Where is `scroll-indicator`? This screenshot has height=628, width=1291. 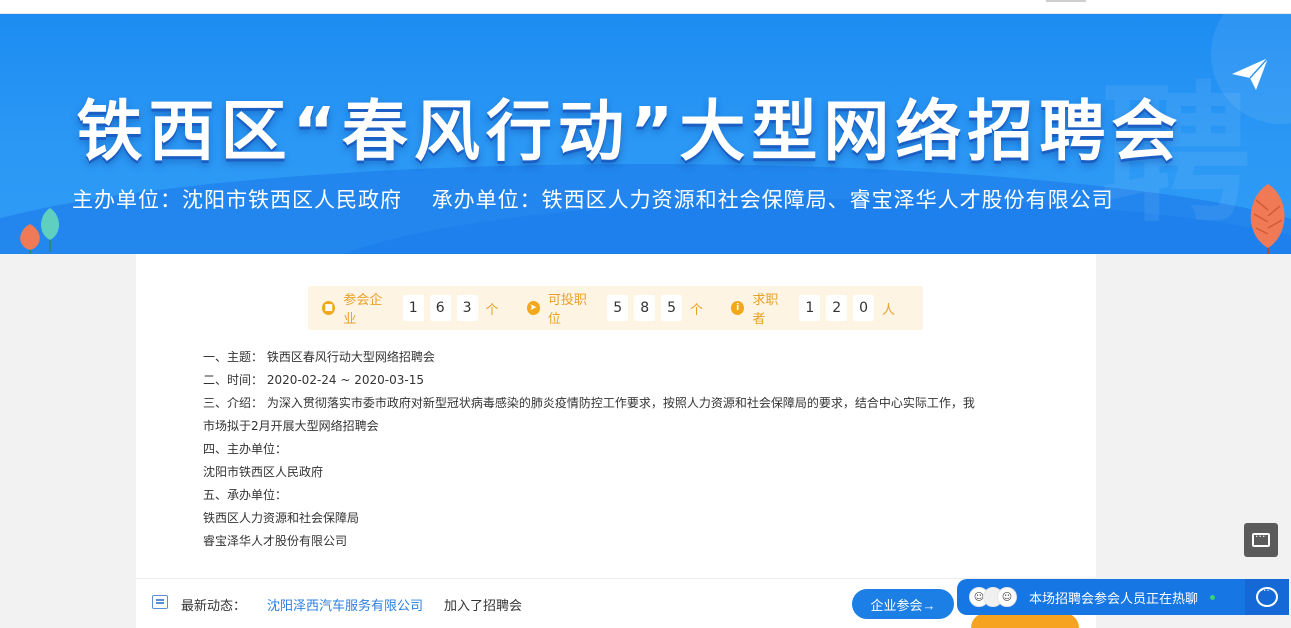
scroll-indicator is located at coordinates (1066, 1).